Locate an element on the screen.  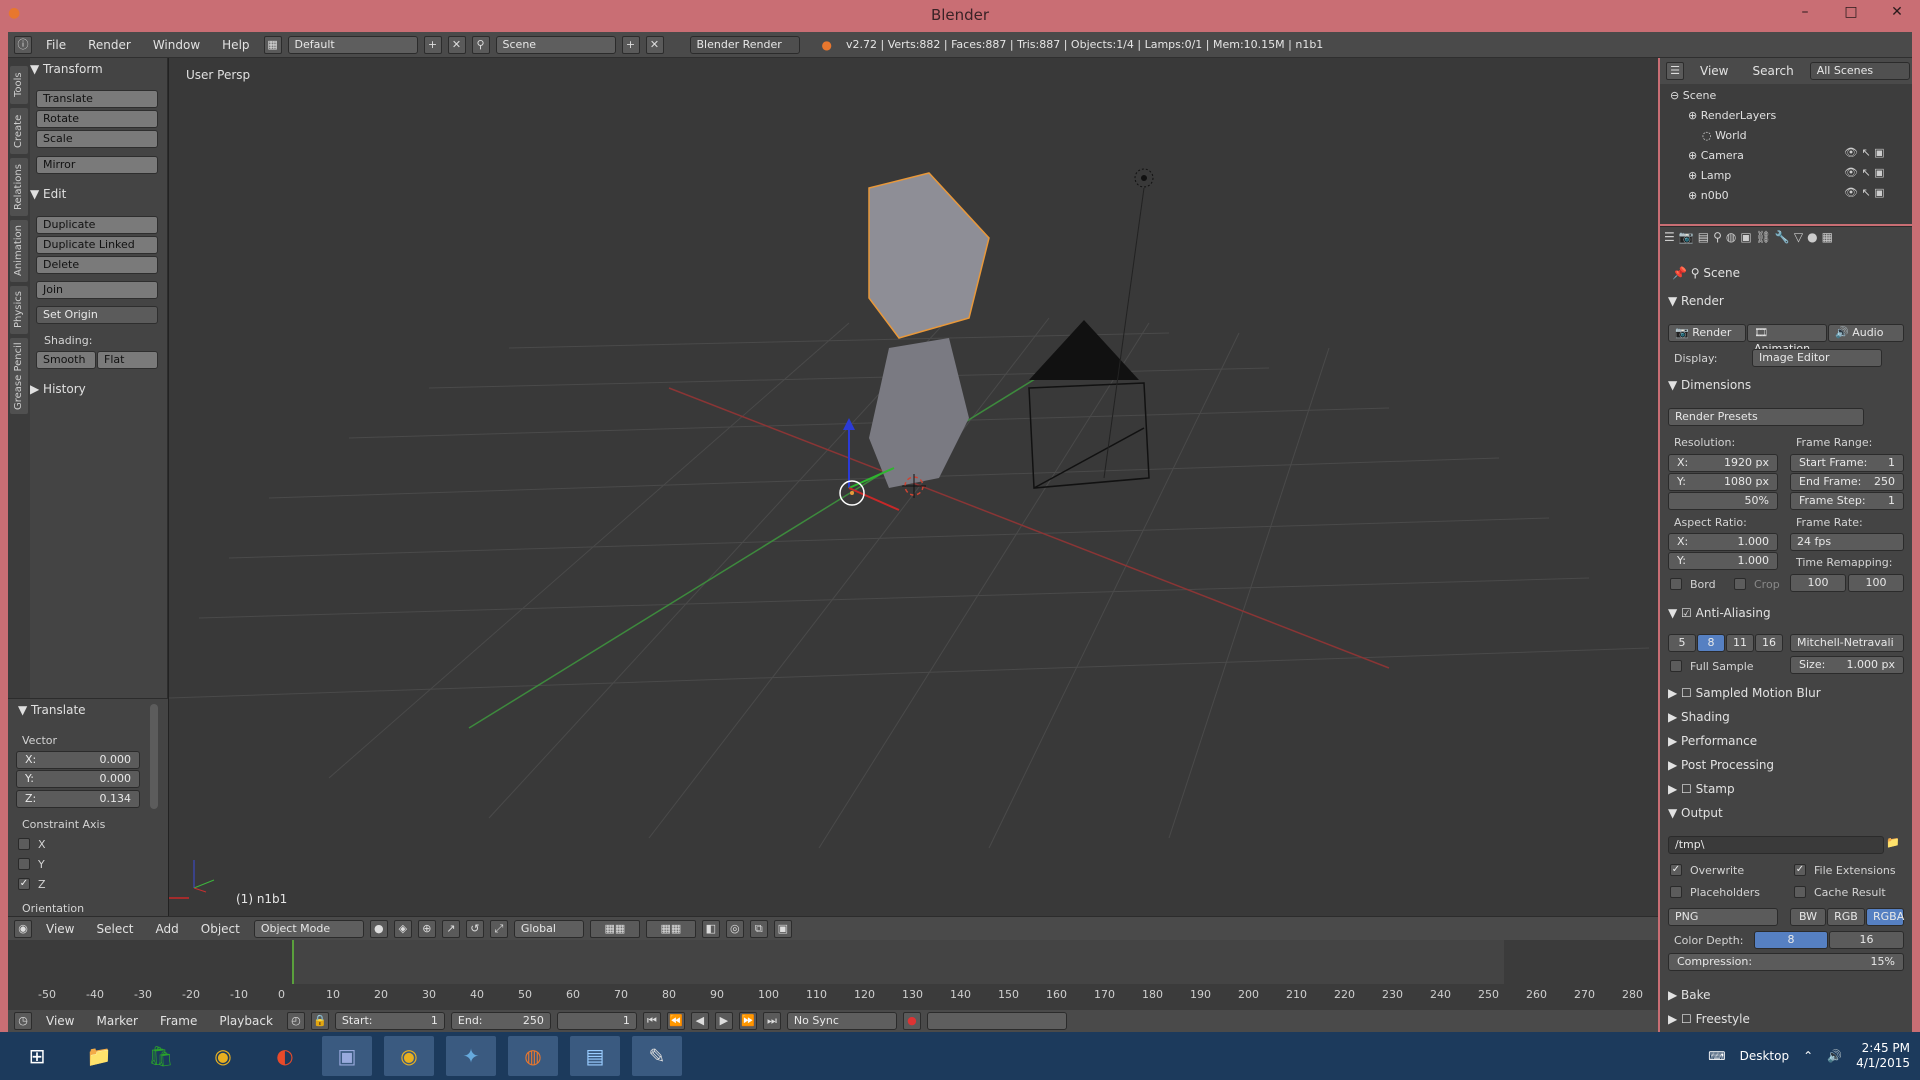
vector-x-field: X: 0.000 is located at coordinates (78, 760).